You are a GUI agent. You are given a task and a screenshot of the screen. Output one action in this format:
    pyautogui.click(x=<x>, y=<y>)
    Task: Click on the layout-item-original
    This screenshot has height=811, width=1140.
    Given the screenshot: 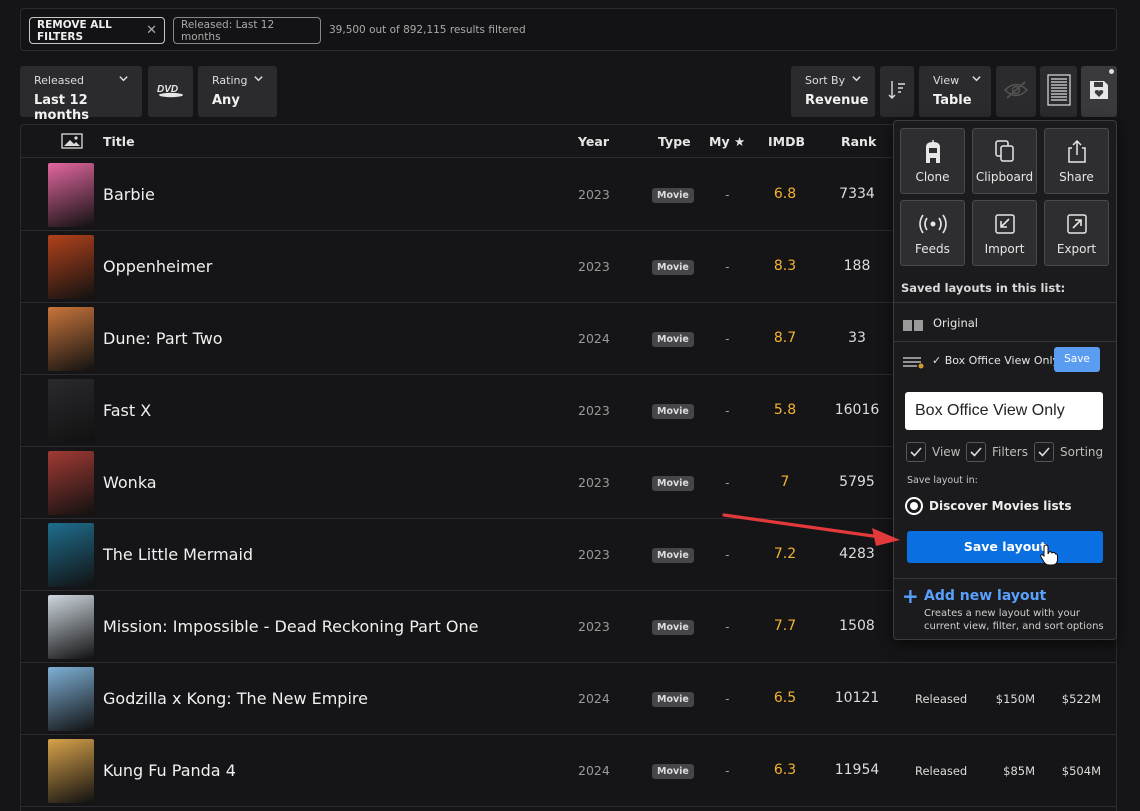 What is the action you would take?
    pyautogui.click(x=1005, y=322)
    